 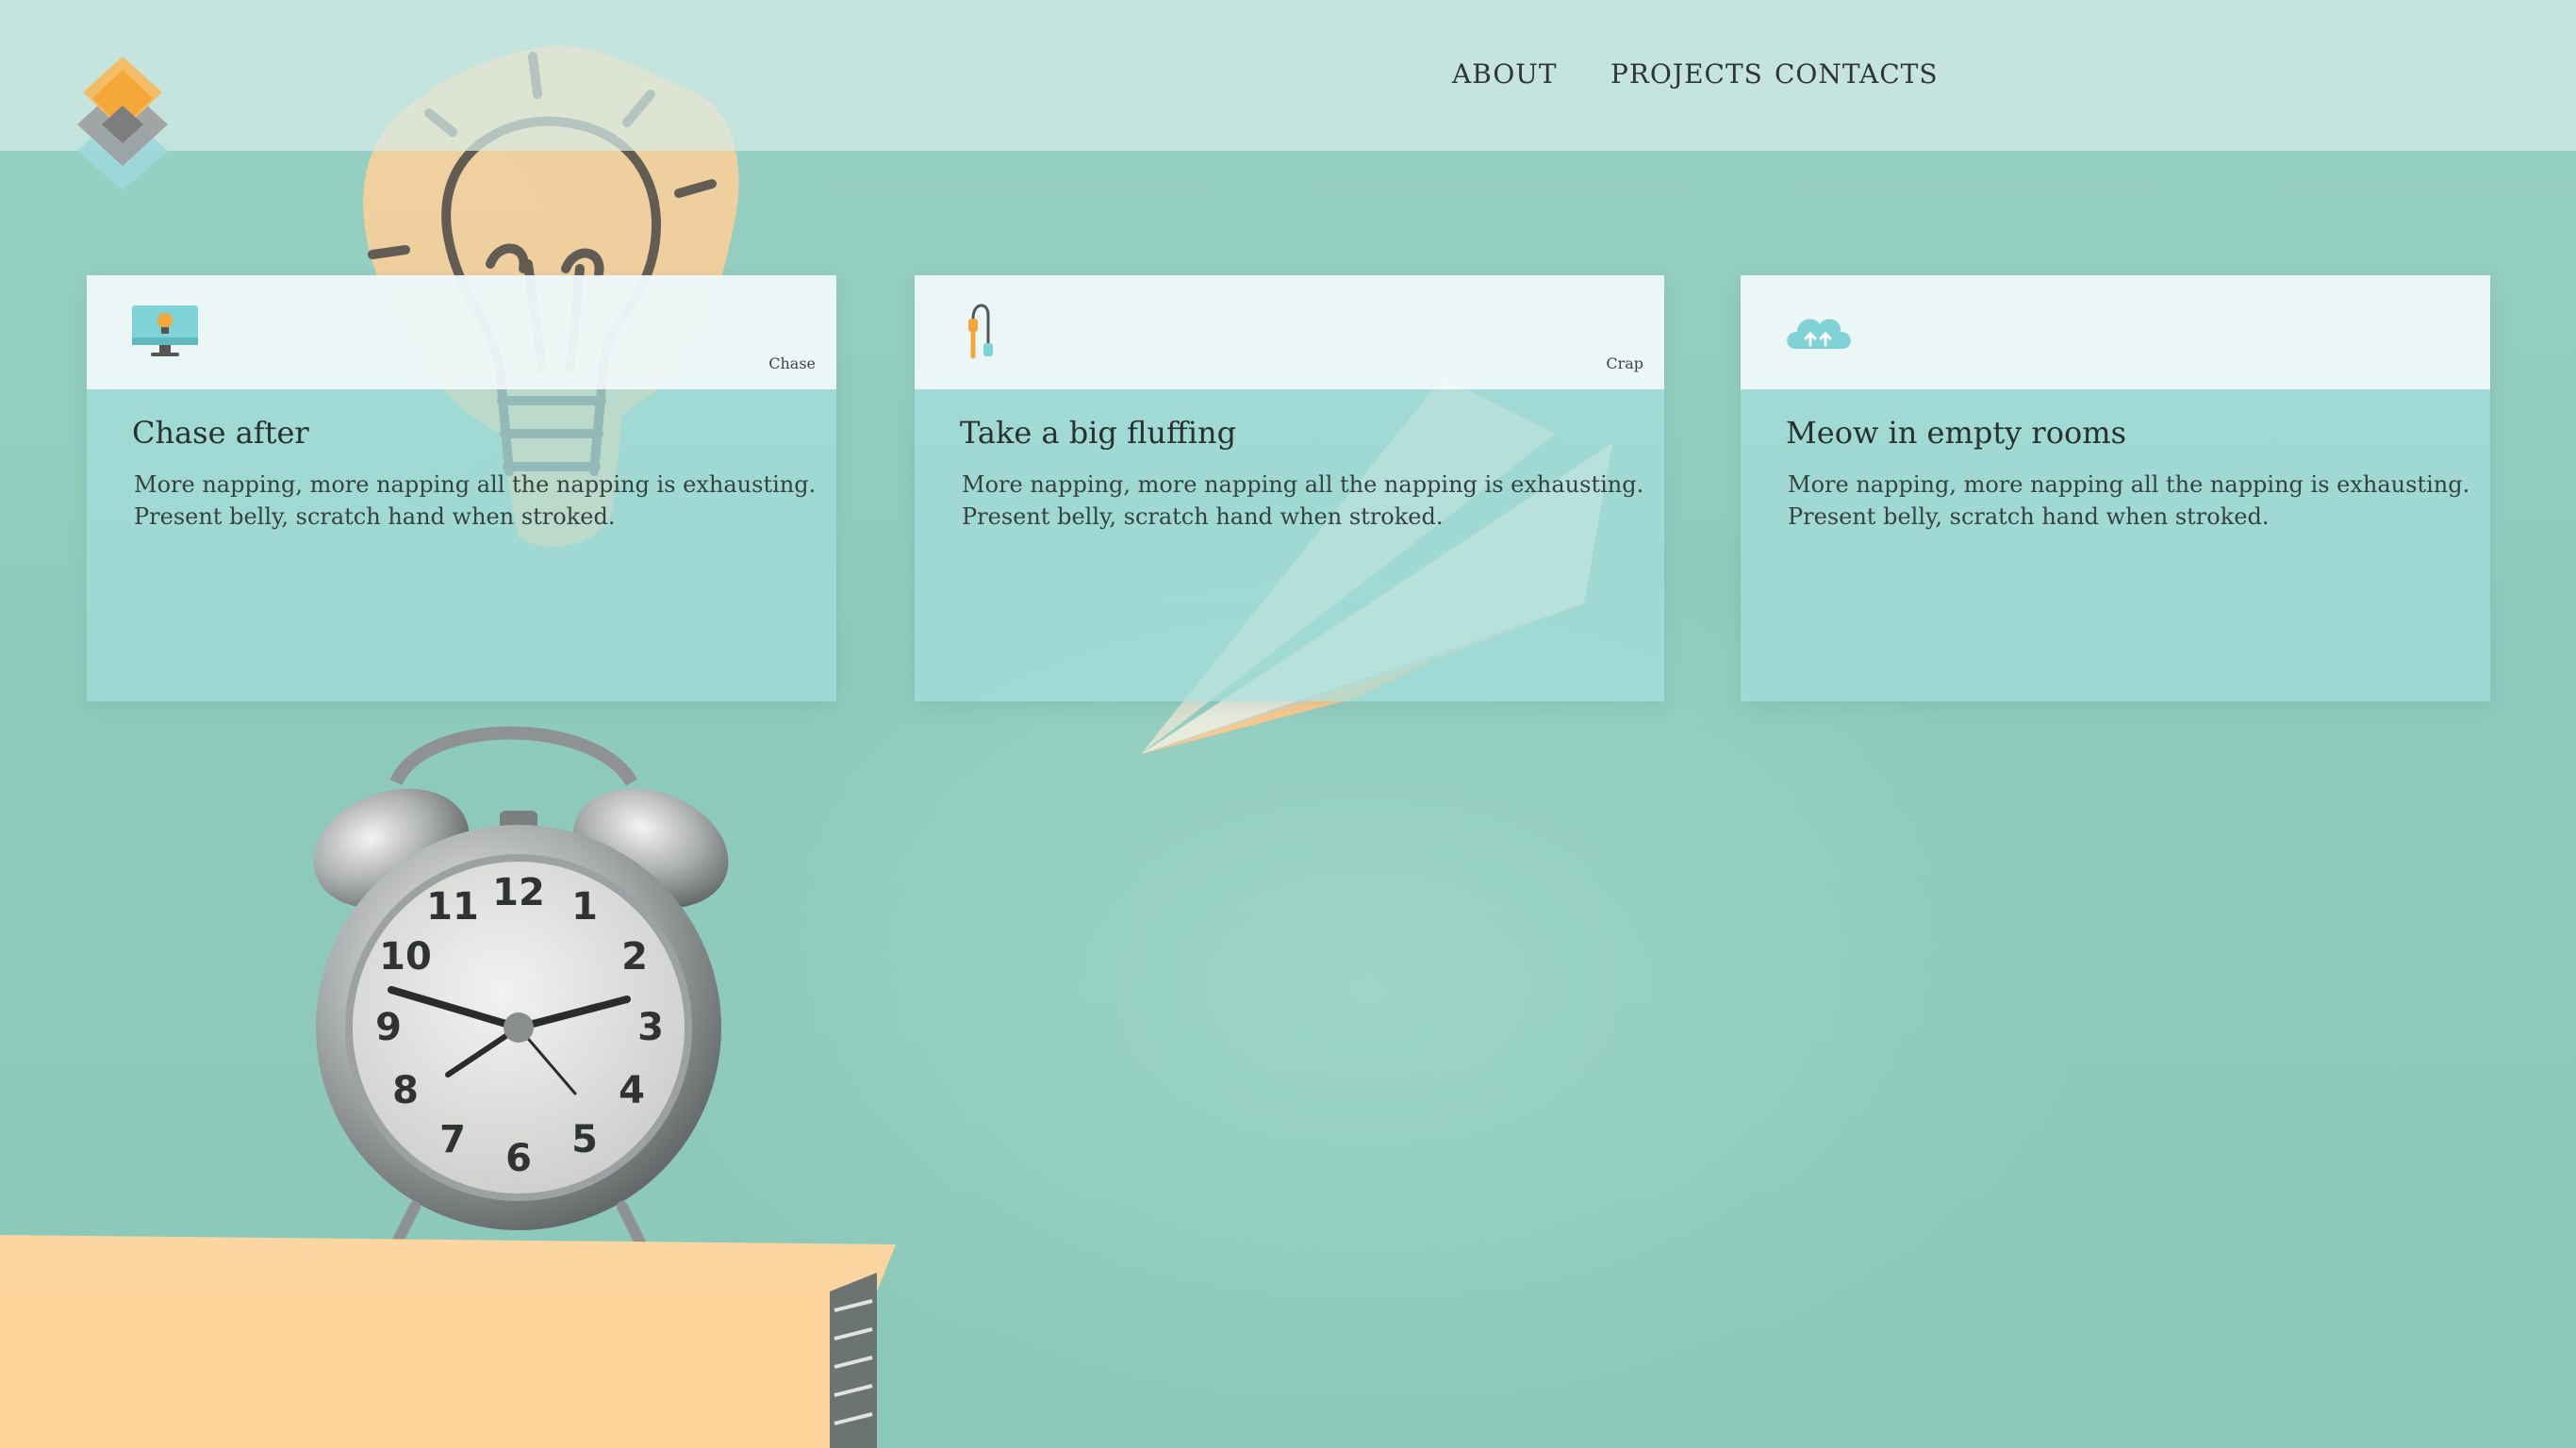 What do you see at coordinates (650, 1027) in the screenshot?
I see `clock-number: 3` at bounding box center [650, 1027].